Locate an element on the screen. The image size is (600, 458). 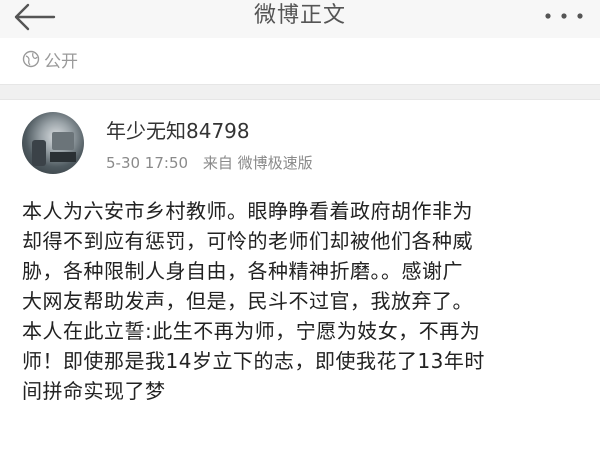
visibility-indicator: 公开 is located at coordinates (50, 59).